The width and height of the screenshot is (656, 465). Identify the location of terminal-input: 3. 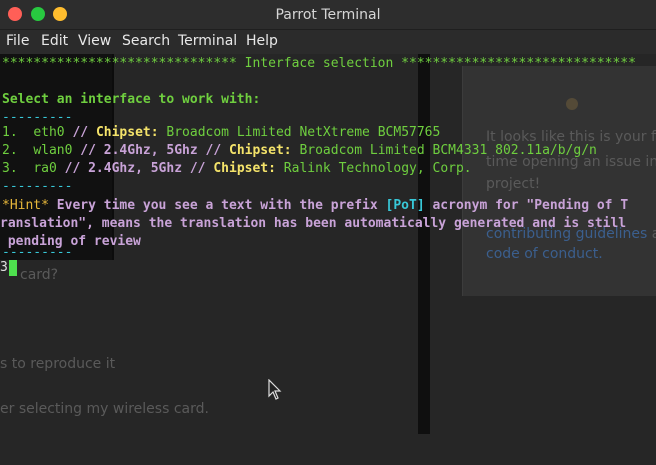
(4, 268).